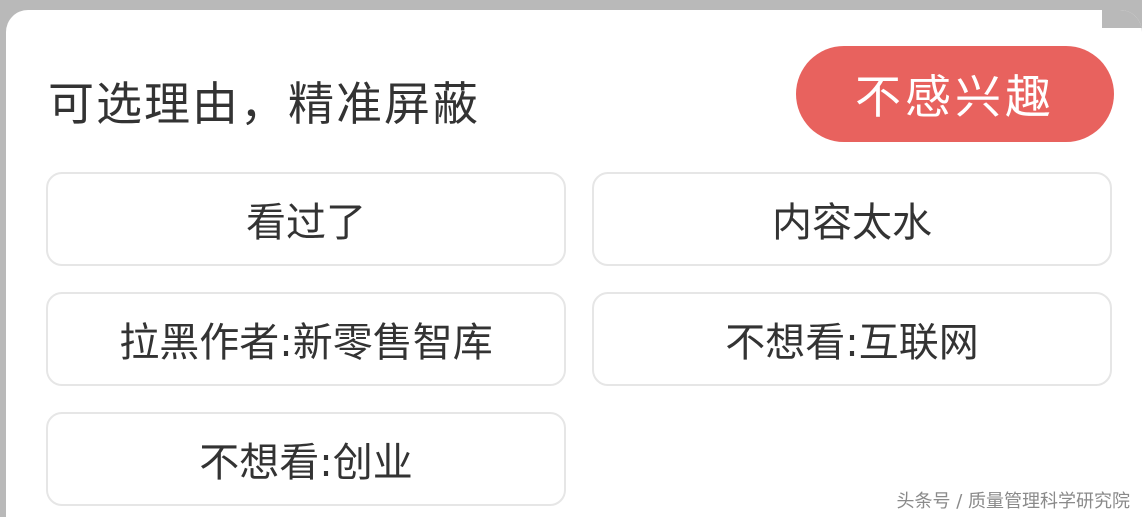  Describe the element at coordinates (1122, 19) in the screenshot. I see `panel-corner-background` at that location.